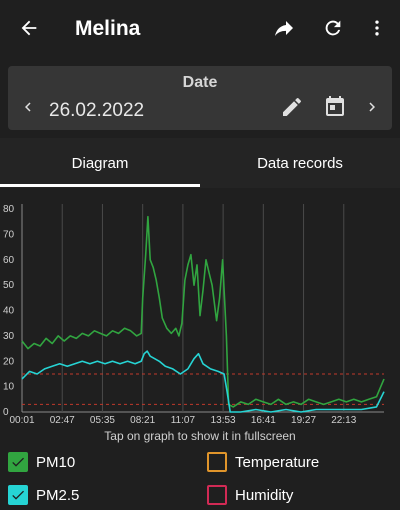 This screenshot has width=400, height=510. I want to click on page-title: Melina, so click(108, 28).